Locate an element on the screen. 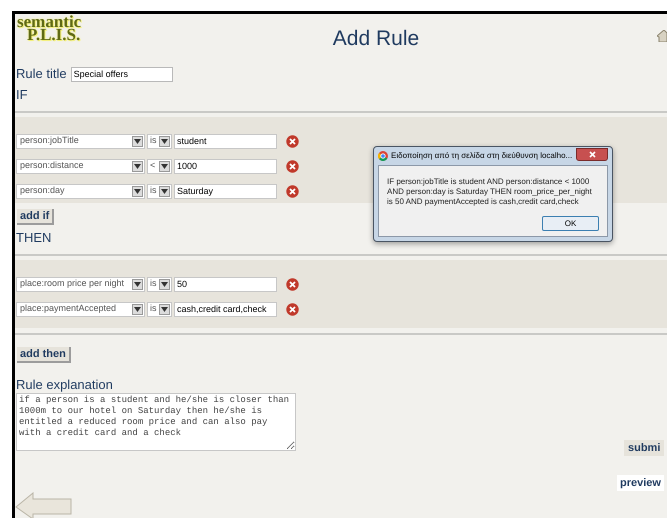  explanation-textarea: if a person is a student and he/she is closer than 1000m to our hotel on Saturday then he/she is entitled a reduced room price and can also pay with a credit card and a check is located at coordinates (156, 422).